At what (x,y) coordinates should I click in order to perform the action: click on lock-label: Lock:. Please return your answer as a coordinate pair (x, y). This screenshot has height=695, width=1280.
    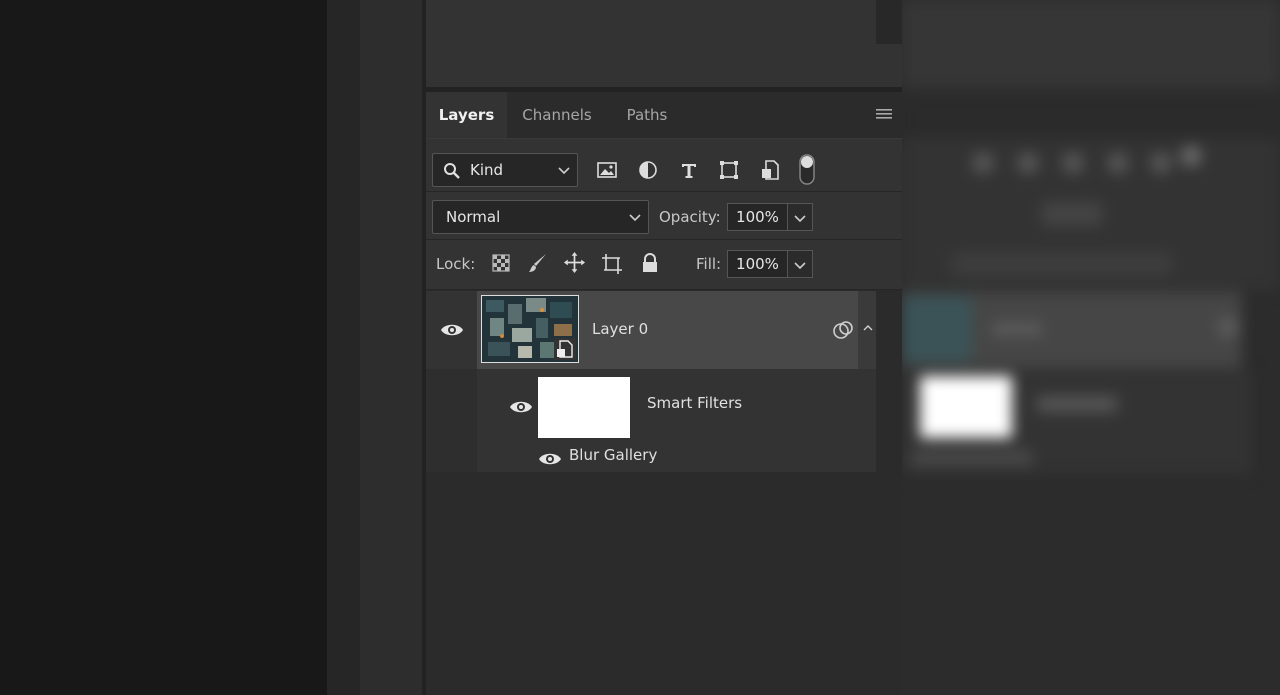
    Looking at the image, I should click on (456, 264).